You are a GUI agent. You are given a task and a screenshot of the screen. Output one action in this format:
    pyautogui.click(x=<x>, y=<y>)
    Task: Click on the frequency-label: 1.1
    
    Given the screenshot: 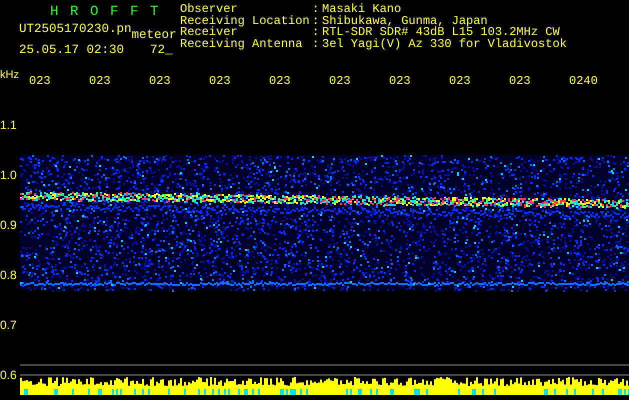 What is the action you would take?
    pyautogui.click(x=9, y=125)
    